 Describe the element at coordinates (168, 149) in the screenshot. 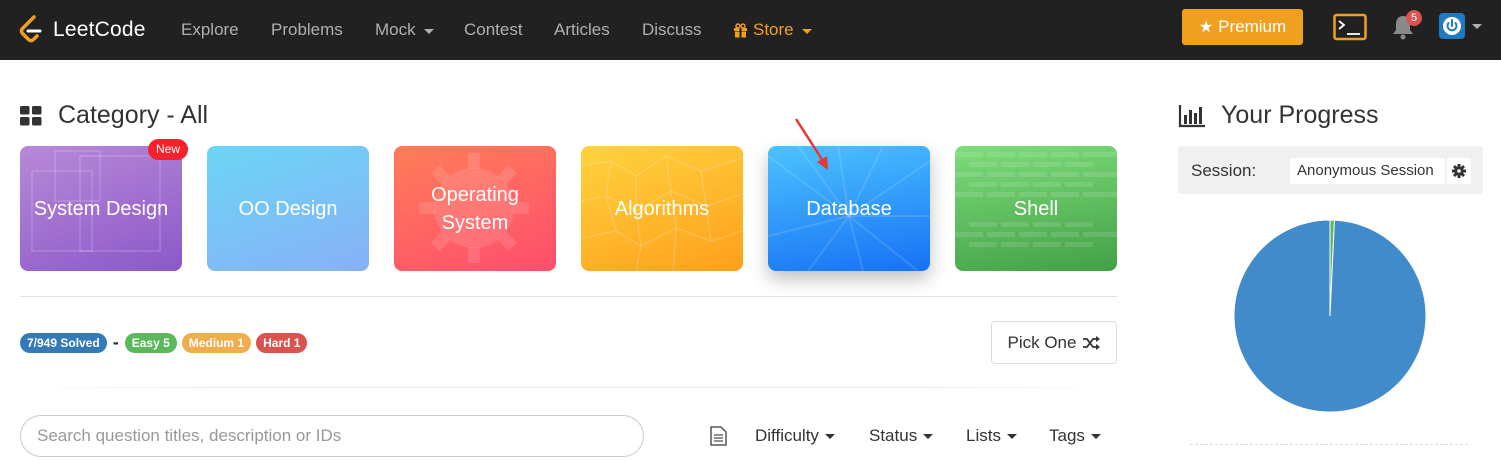

I see `new-badge: New` at that location.